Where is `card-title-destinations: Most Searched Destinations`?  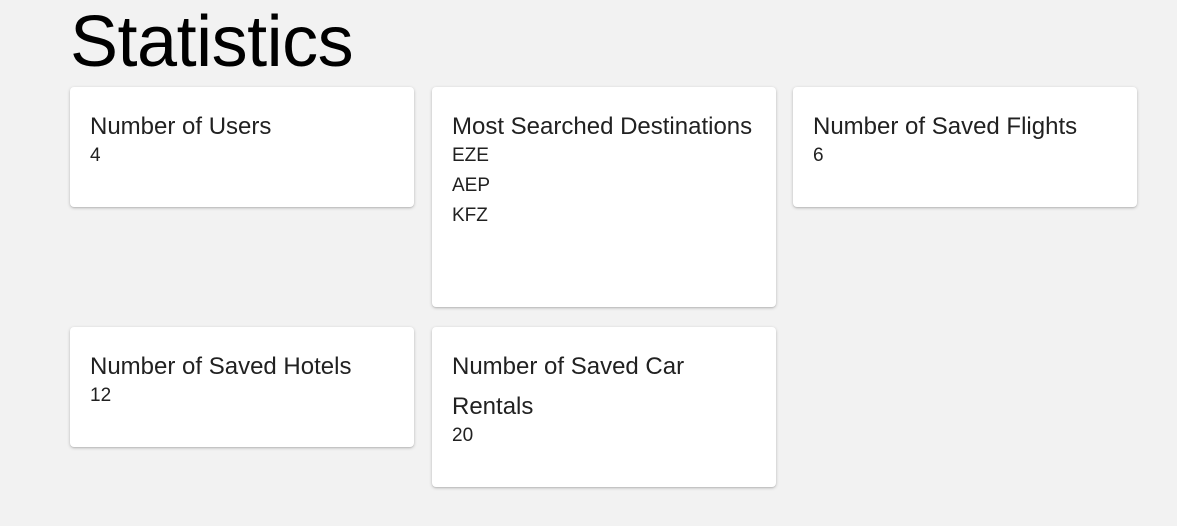 card-title-destinations: Most Searched Destinations is located at coordinates (602, 126).